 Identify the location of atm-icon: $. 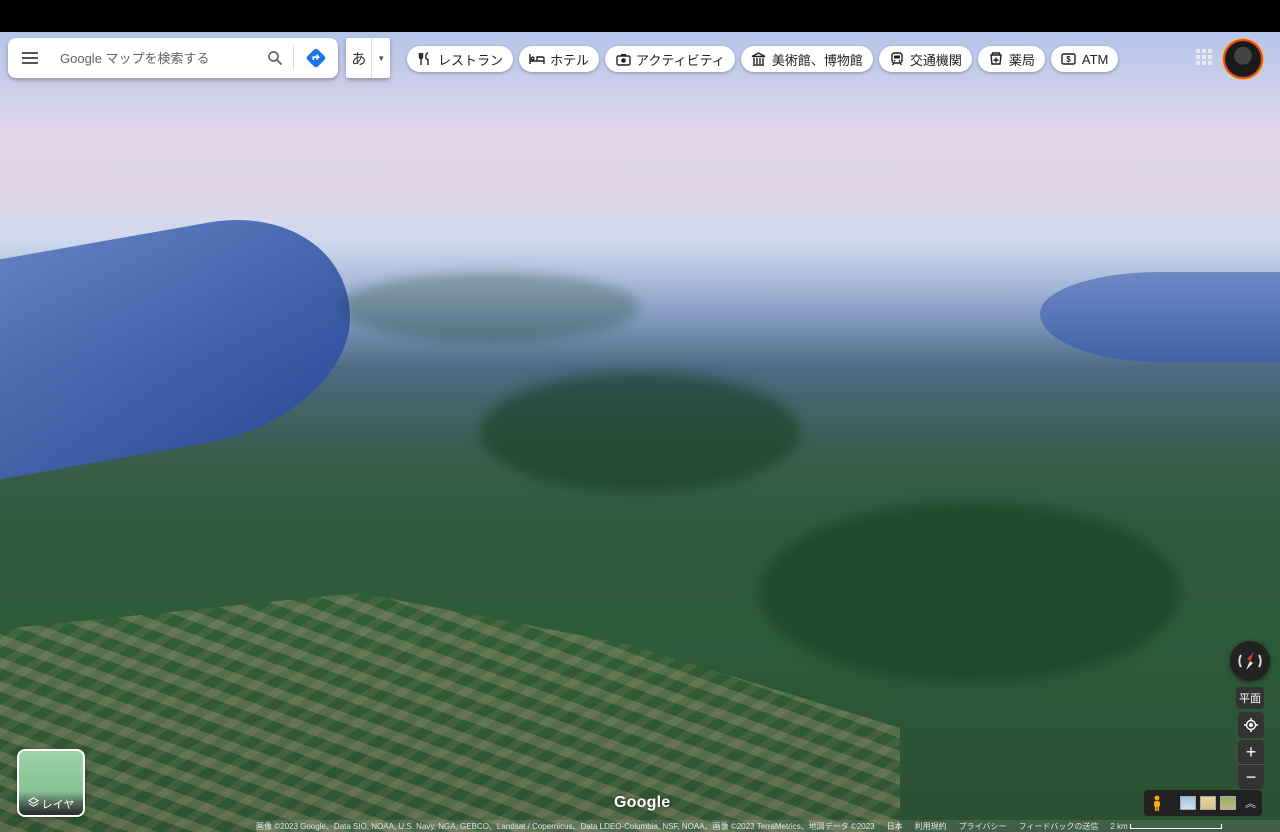
(1069, 59).